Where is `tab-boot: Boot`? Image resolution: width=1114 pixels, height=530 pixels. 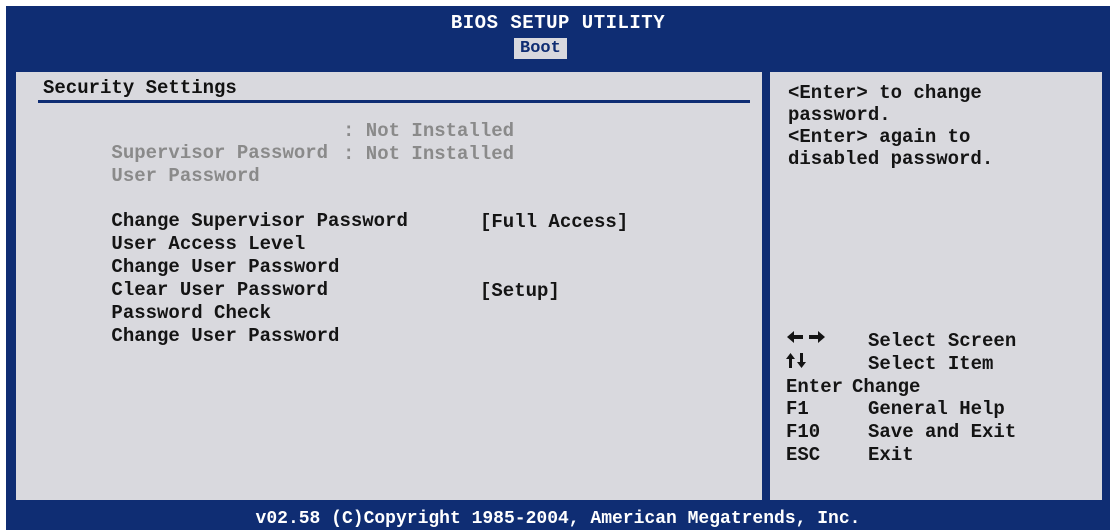 tab-boot: Boot is located at coordinates (540, 48).